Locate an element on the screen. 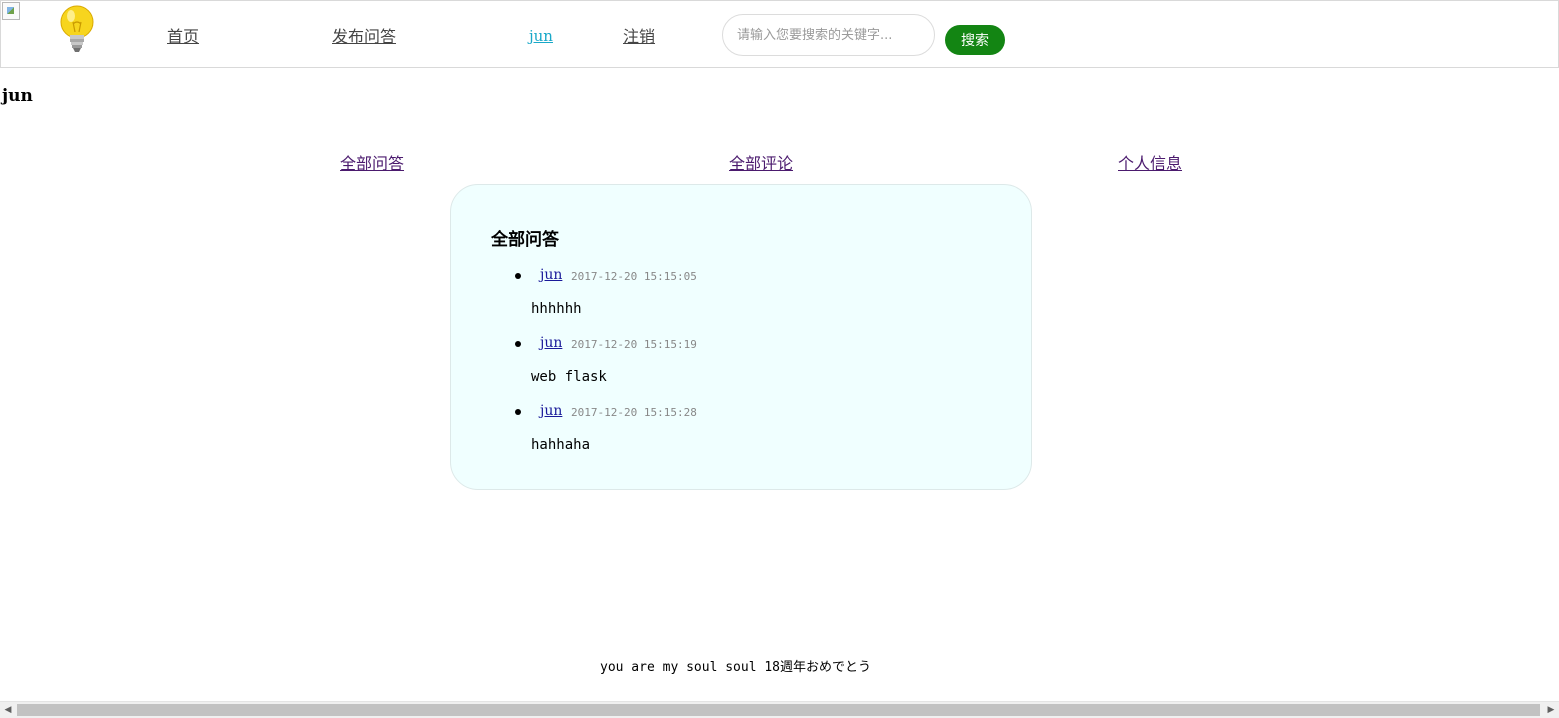 This screenshot has width=1559, height=718. horizontal-scrollbar: ◀ ▶ is located at coordinates (779, 709).